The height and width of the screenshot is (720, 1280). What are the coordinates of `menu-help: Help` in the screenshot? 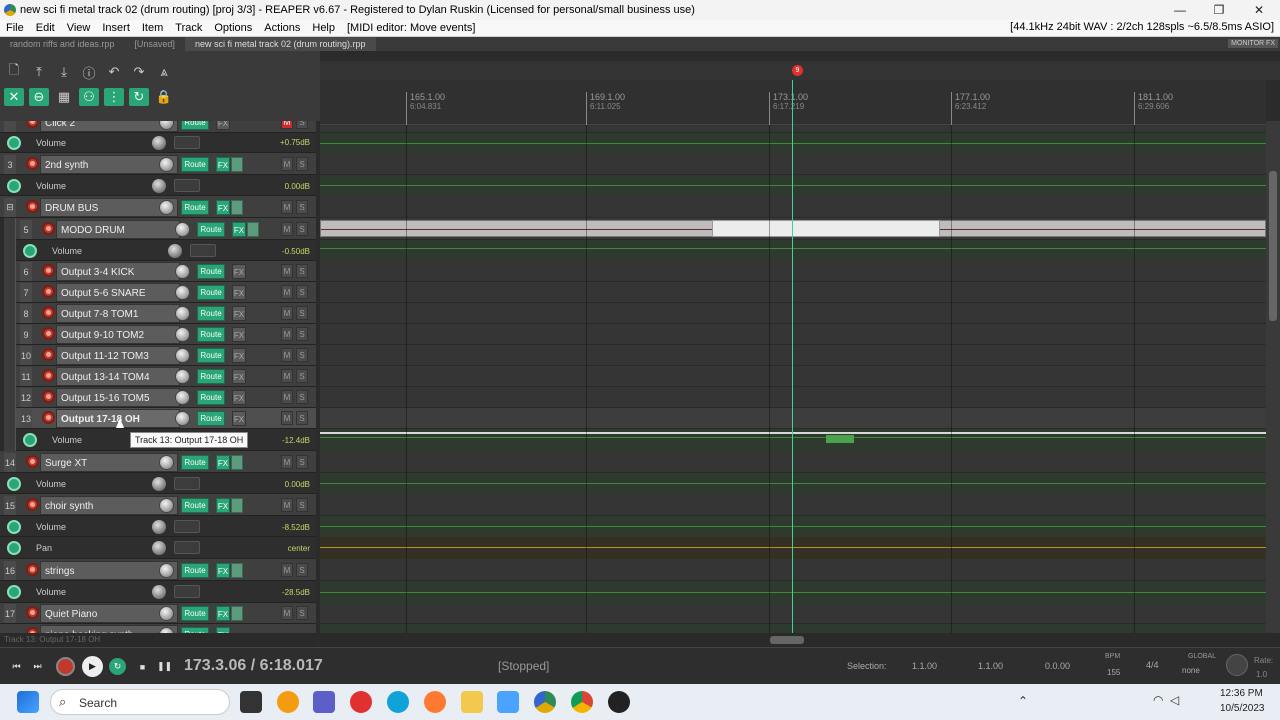 It's located at (323, 28).